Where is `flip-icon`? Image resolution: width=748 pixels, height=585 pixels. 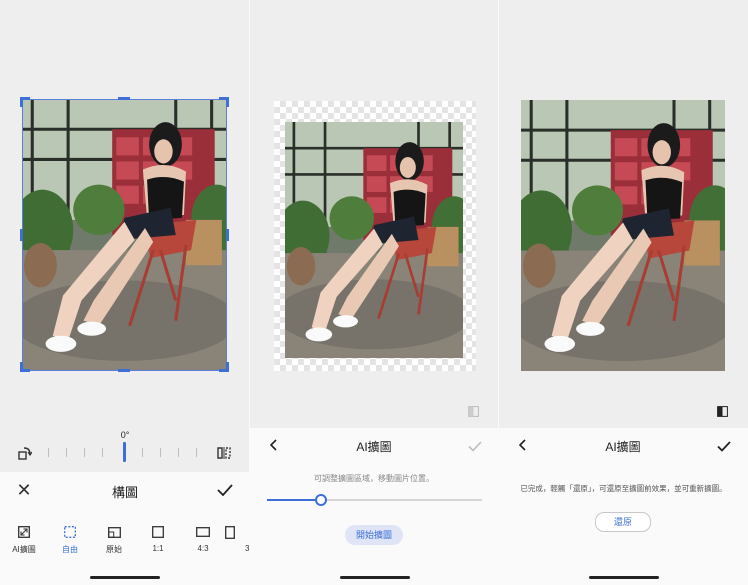
flip-icon is located at coordinates (224, 453).